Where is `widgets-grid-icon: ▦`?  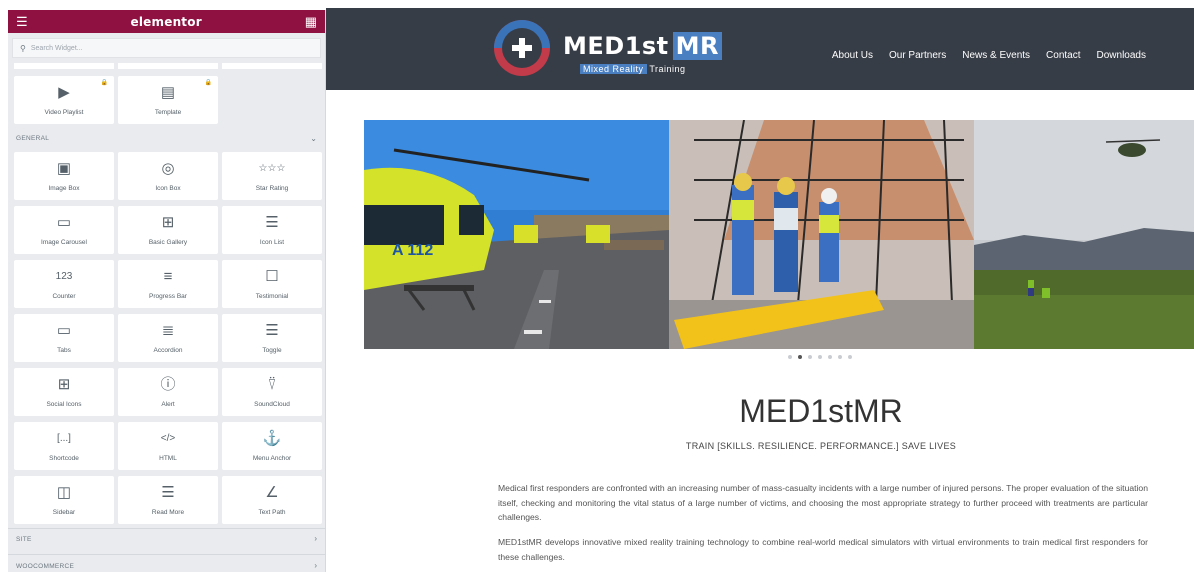 widgets-grid-icon: ▦ is located at coordinates (311, 21).